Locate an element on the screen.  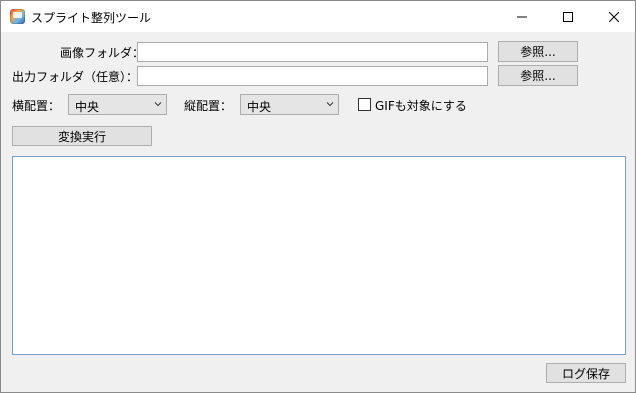
close-button is located at coordinates (613, 16).